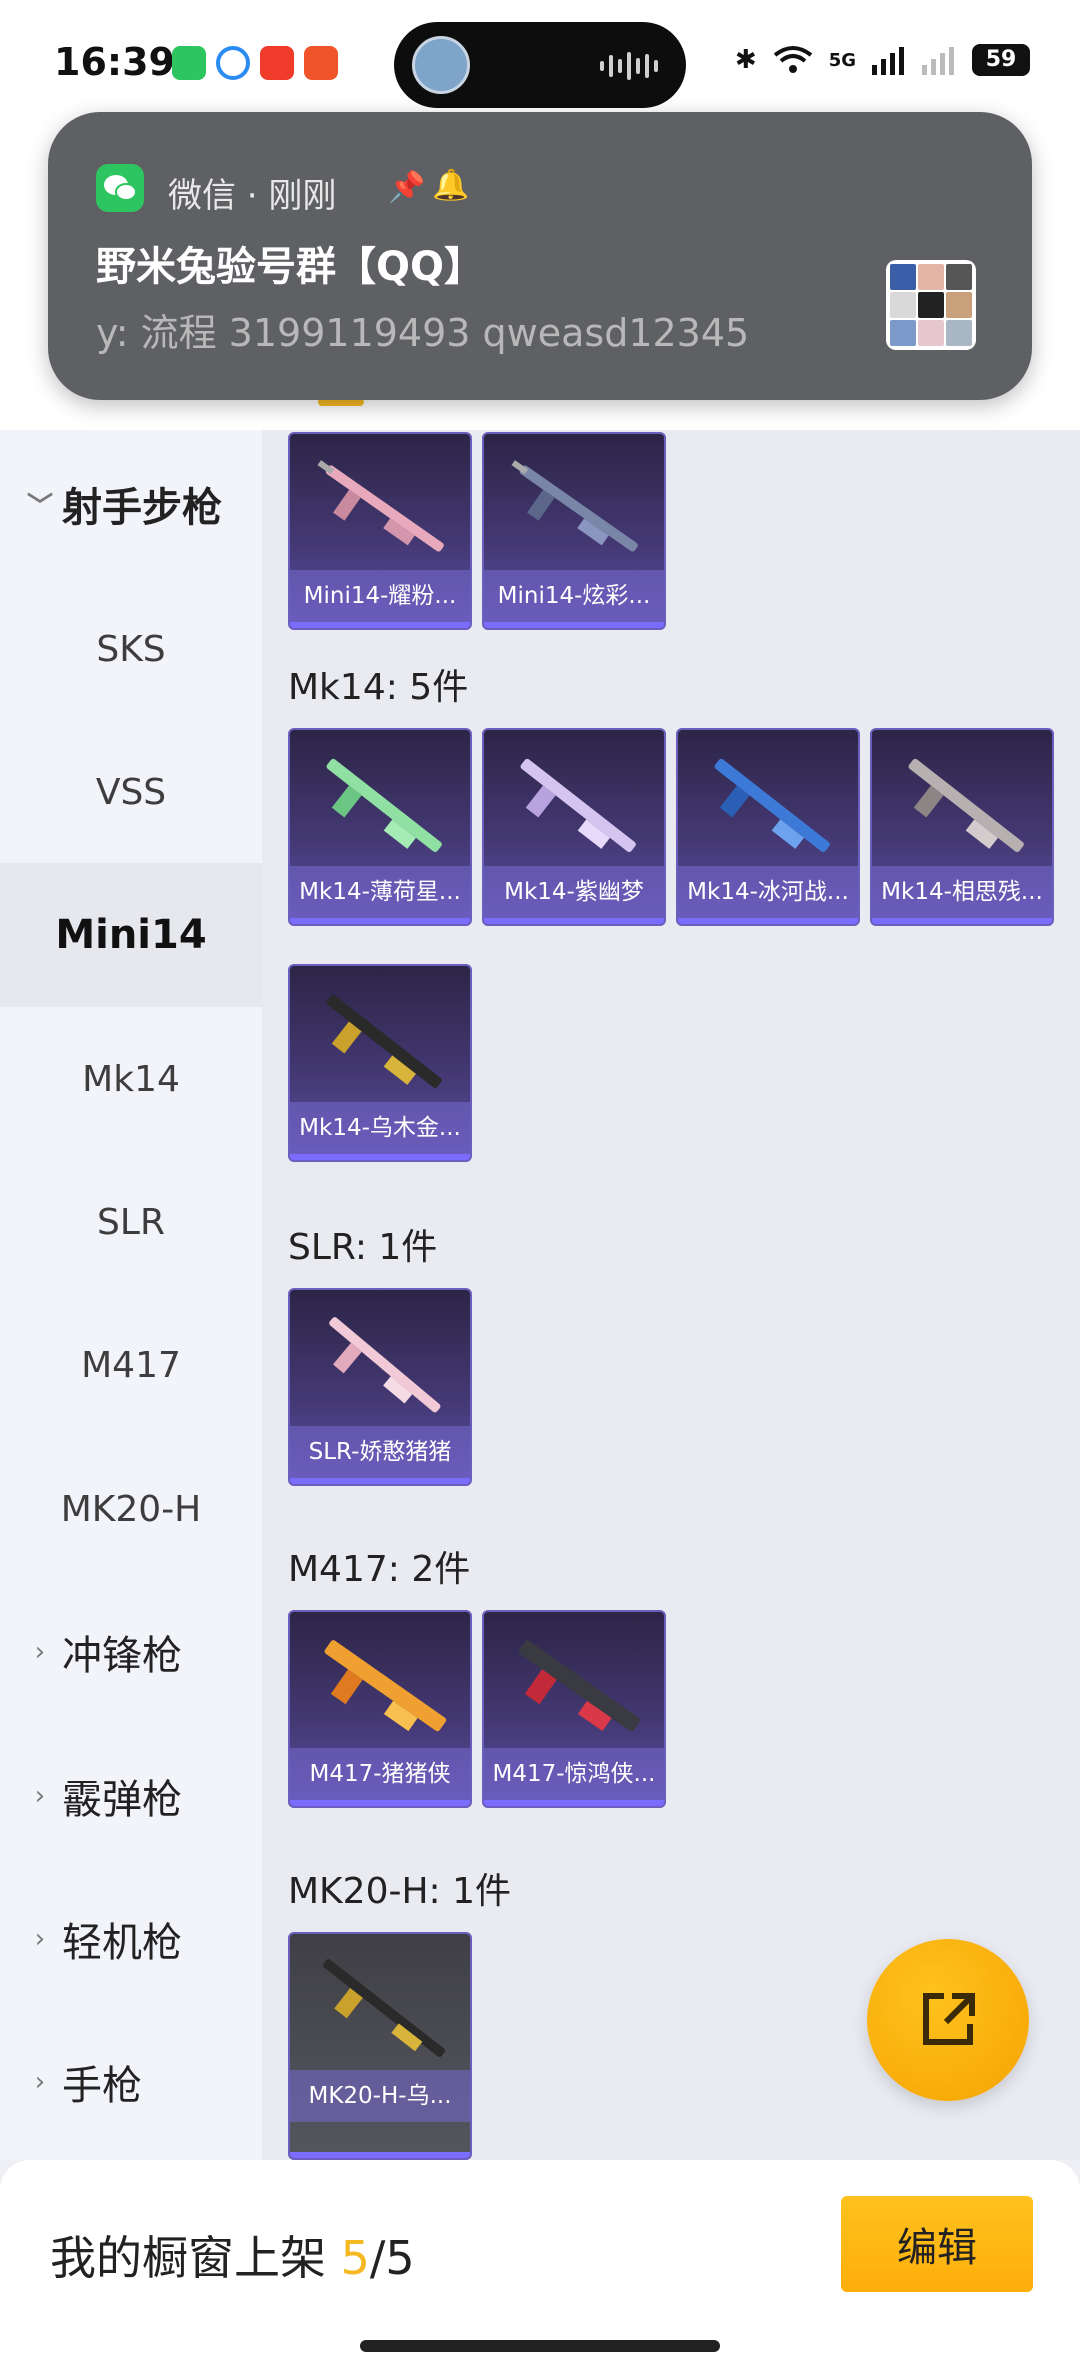 The width and height of the screenshot is (1080, 2375). Describe the element at coordinates (114, 62) in the screenshot. I see `status-time: 16:39` at that location.